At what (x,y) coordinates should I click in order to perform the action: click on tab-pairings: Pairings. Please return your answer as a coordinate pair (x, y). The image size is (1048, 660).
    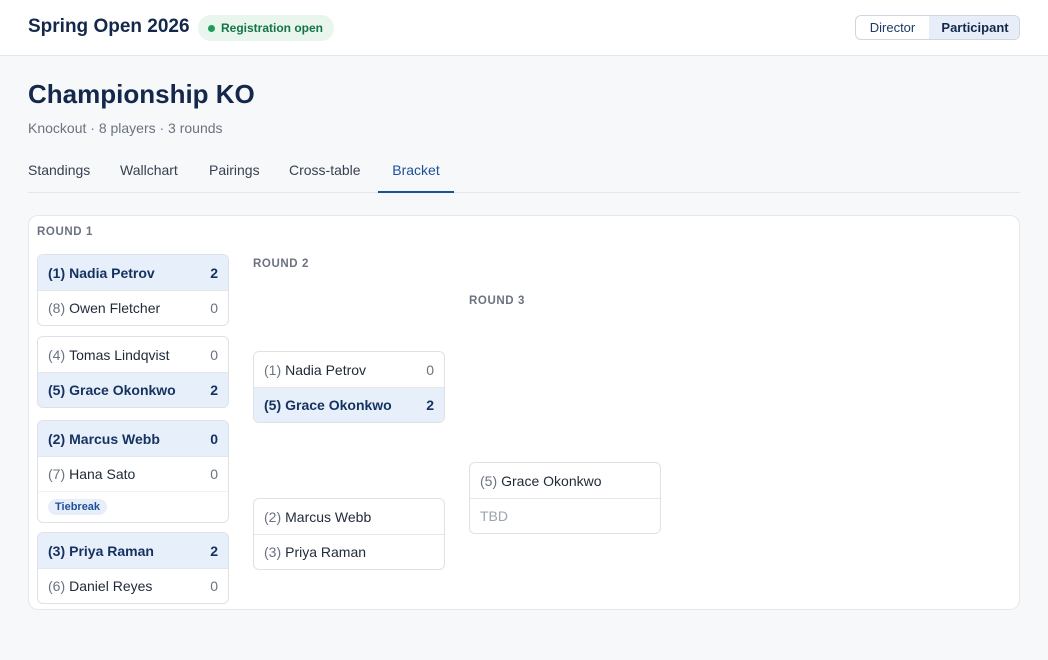
    Looking at the image, I should click on (234, 171).